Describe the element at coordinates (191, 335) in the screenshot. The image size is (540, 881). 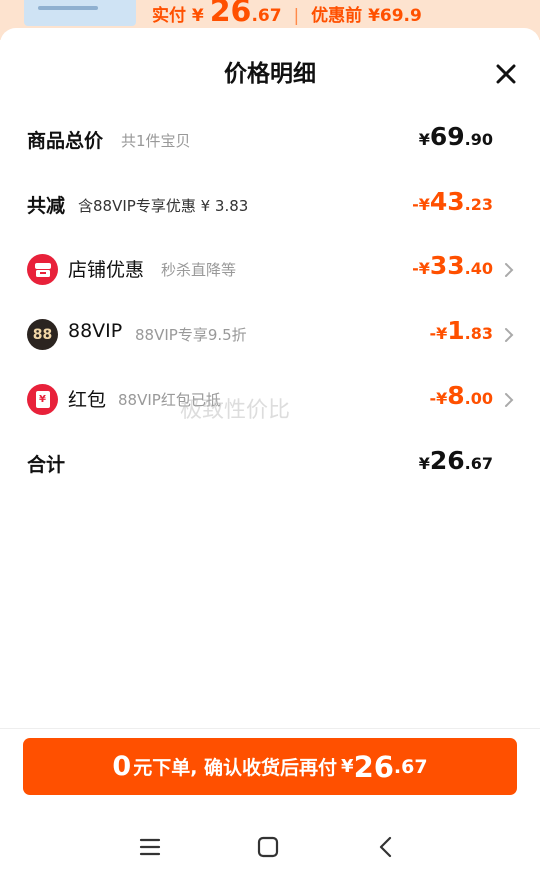
I see `vip-sub: 88VIP专享9.5折` at that location.